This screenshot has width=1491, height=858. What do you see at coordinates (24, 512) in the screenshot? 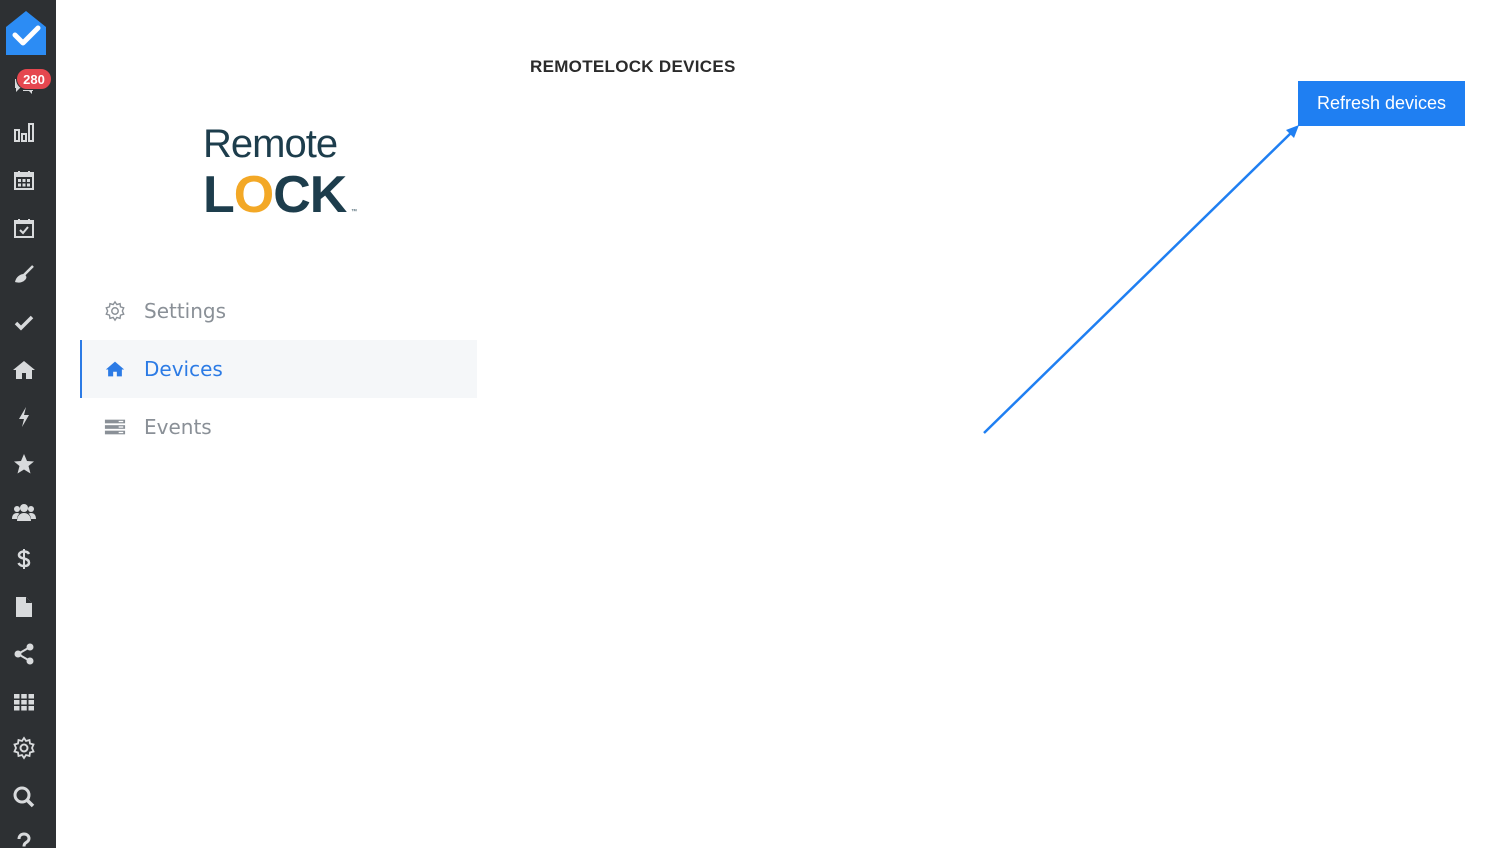
I see `users-icon` at bounding box center [24, 512].